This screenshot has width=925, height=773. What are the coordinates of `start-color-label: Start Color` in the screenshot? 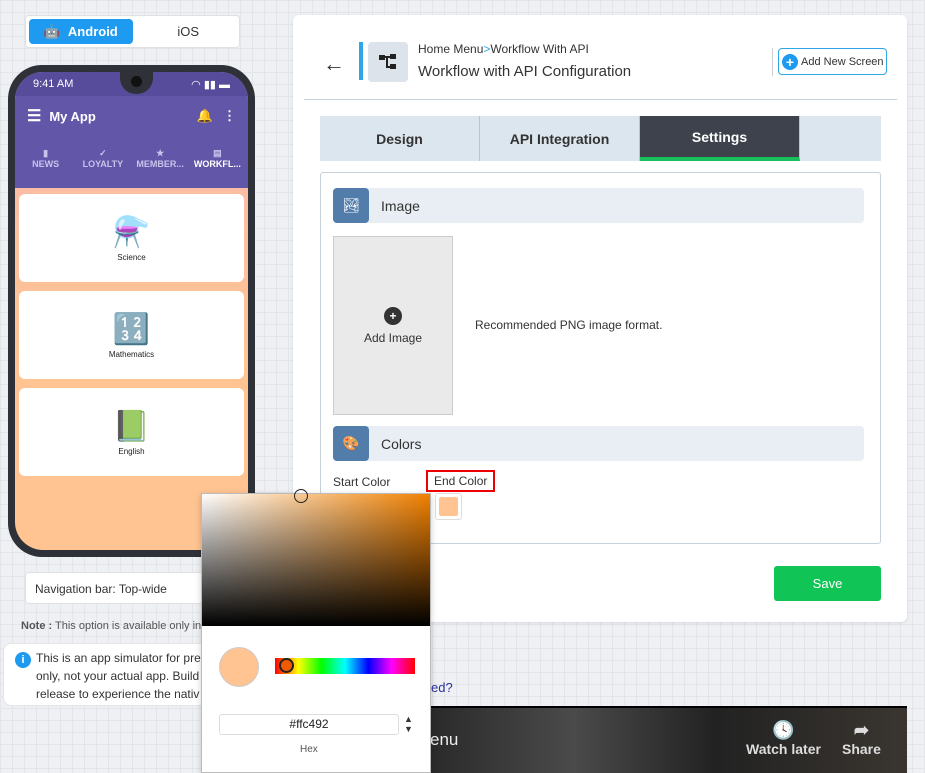 It's located at (362, 482).